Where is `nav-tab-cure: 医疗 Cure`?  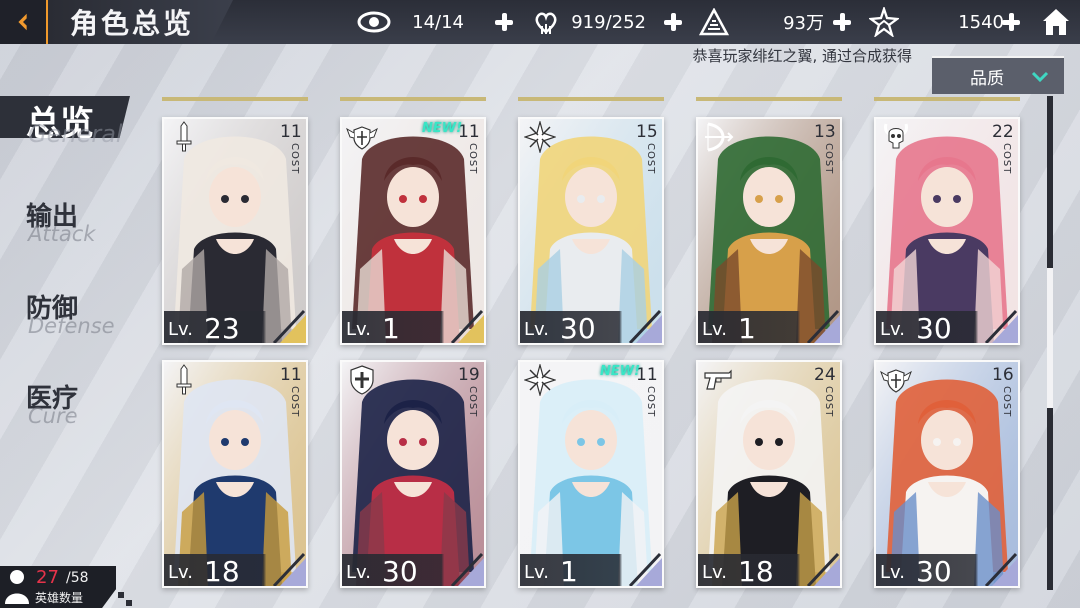 nav-tab-cure: 医疗 Cure is located at coordinates (75, 404).